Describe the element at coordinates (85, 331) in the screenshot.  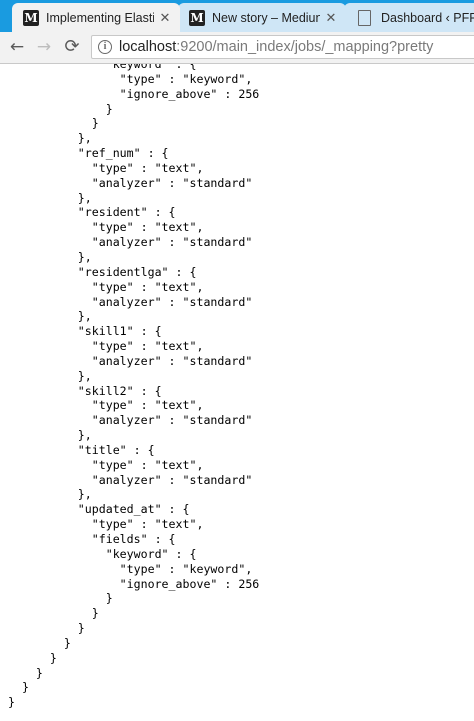
I see `json-line: "skill1" : {` at that location.